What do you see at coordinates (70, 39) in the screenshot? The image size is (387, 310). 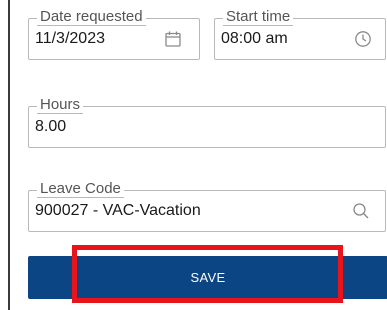 I see `date-requested-value: 11/3/2023` at bounding box center [70, 39].